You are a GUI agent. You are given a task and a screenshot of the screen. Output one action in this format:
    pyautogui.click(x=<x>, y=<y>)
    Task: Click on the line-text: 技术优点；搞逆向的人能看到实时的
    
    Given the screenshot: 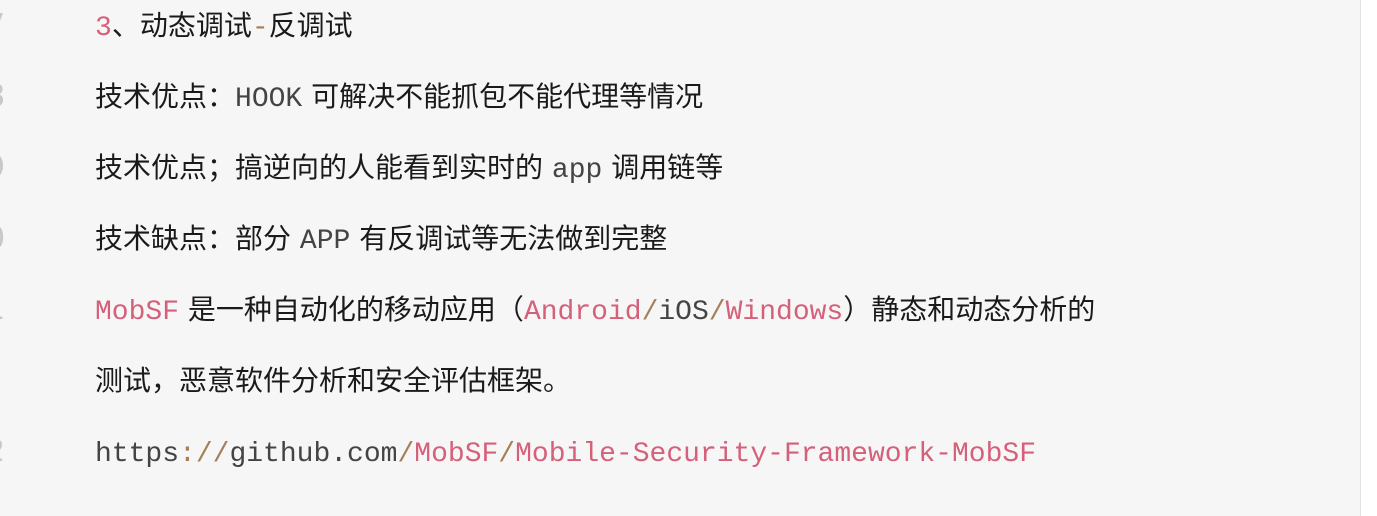 What is the action you would take?
    pyautogui.click(x=319, y=167)
    